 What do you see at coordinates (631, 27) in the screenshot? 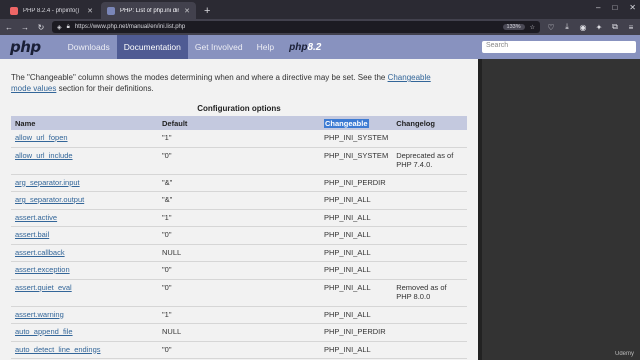
I see `menu-icon: ≡` at bounding box center [631, 27].